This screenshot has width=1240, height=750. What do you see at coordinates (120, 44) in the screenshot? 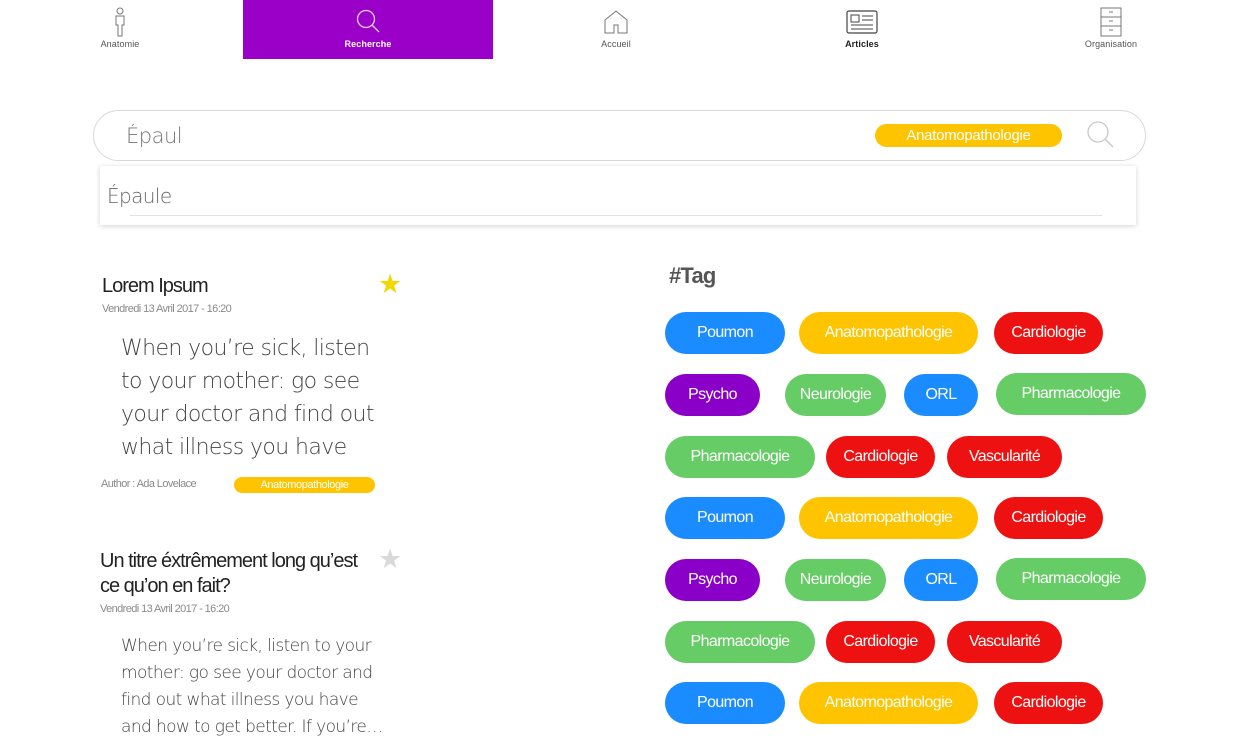
I see `nav-label: Anatomie` at bounding box center [120, 44].